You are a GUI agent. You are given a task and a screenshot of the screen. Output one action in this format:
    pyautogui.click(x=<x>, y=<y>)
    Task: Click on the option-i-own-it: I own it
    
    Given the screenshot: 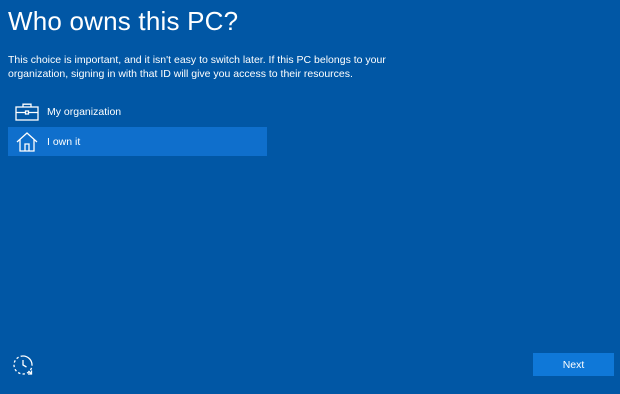 What is the action you would take?
    pyautogui.click(x=137, y=141)
    